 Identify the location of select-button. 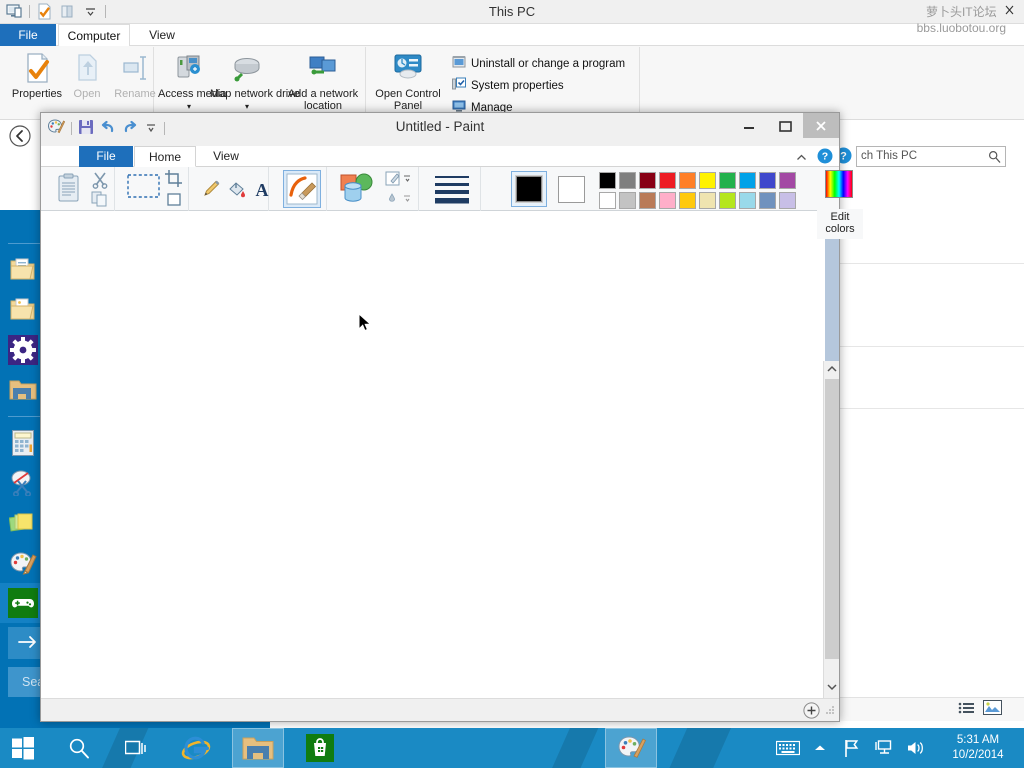
(143, 187).